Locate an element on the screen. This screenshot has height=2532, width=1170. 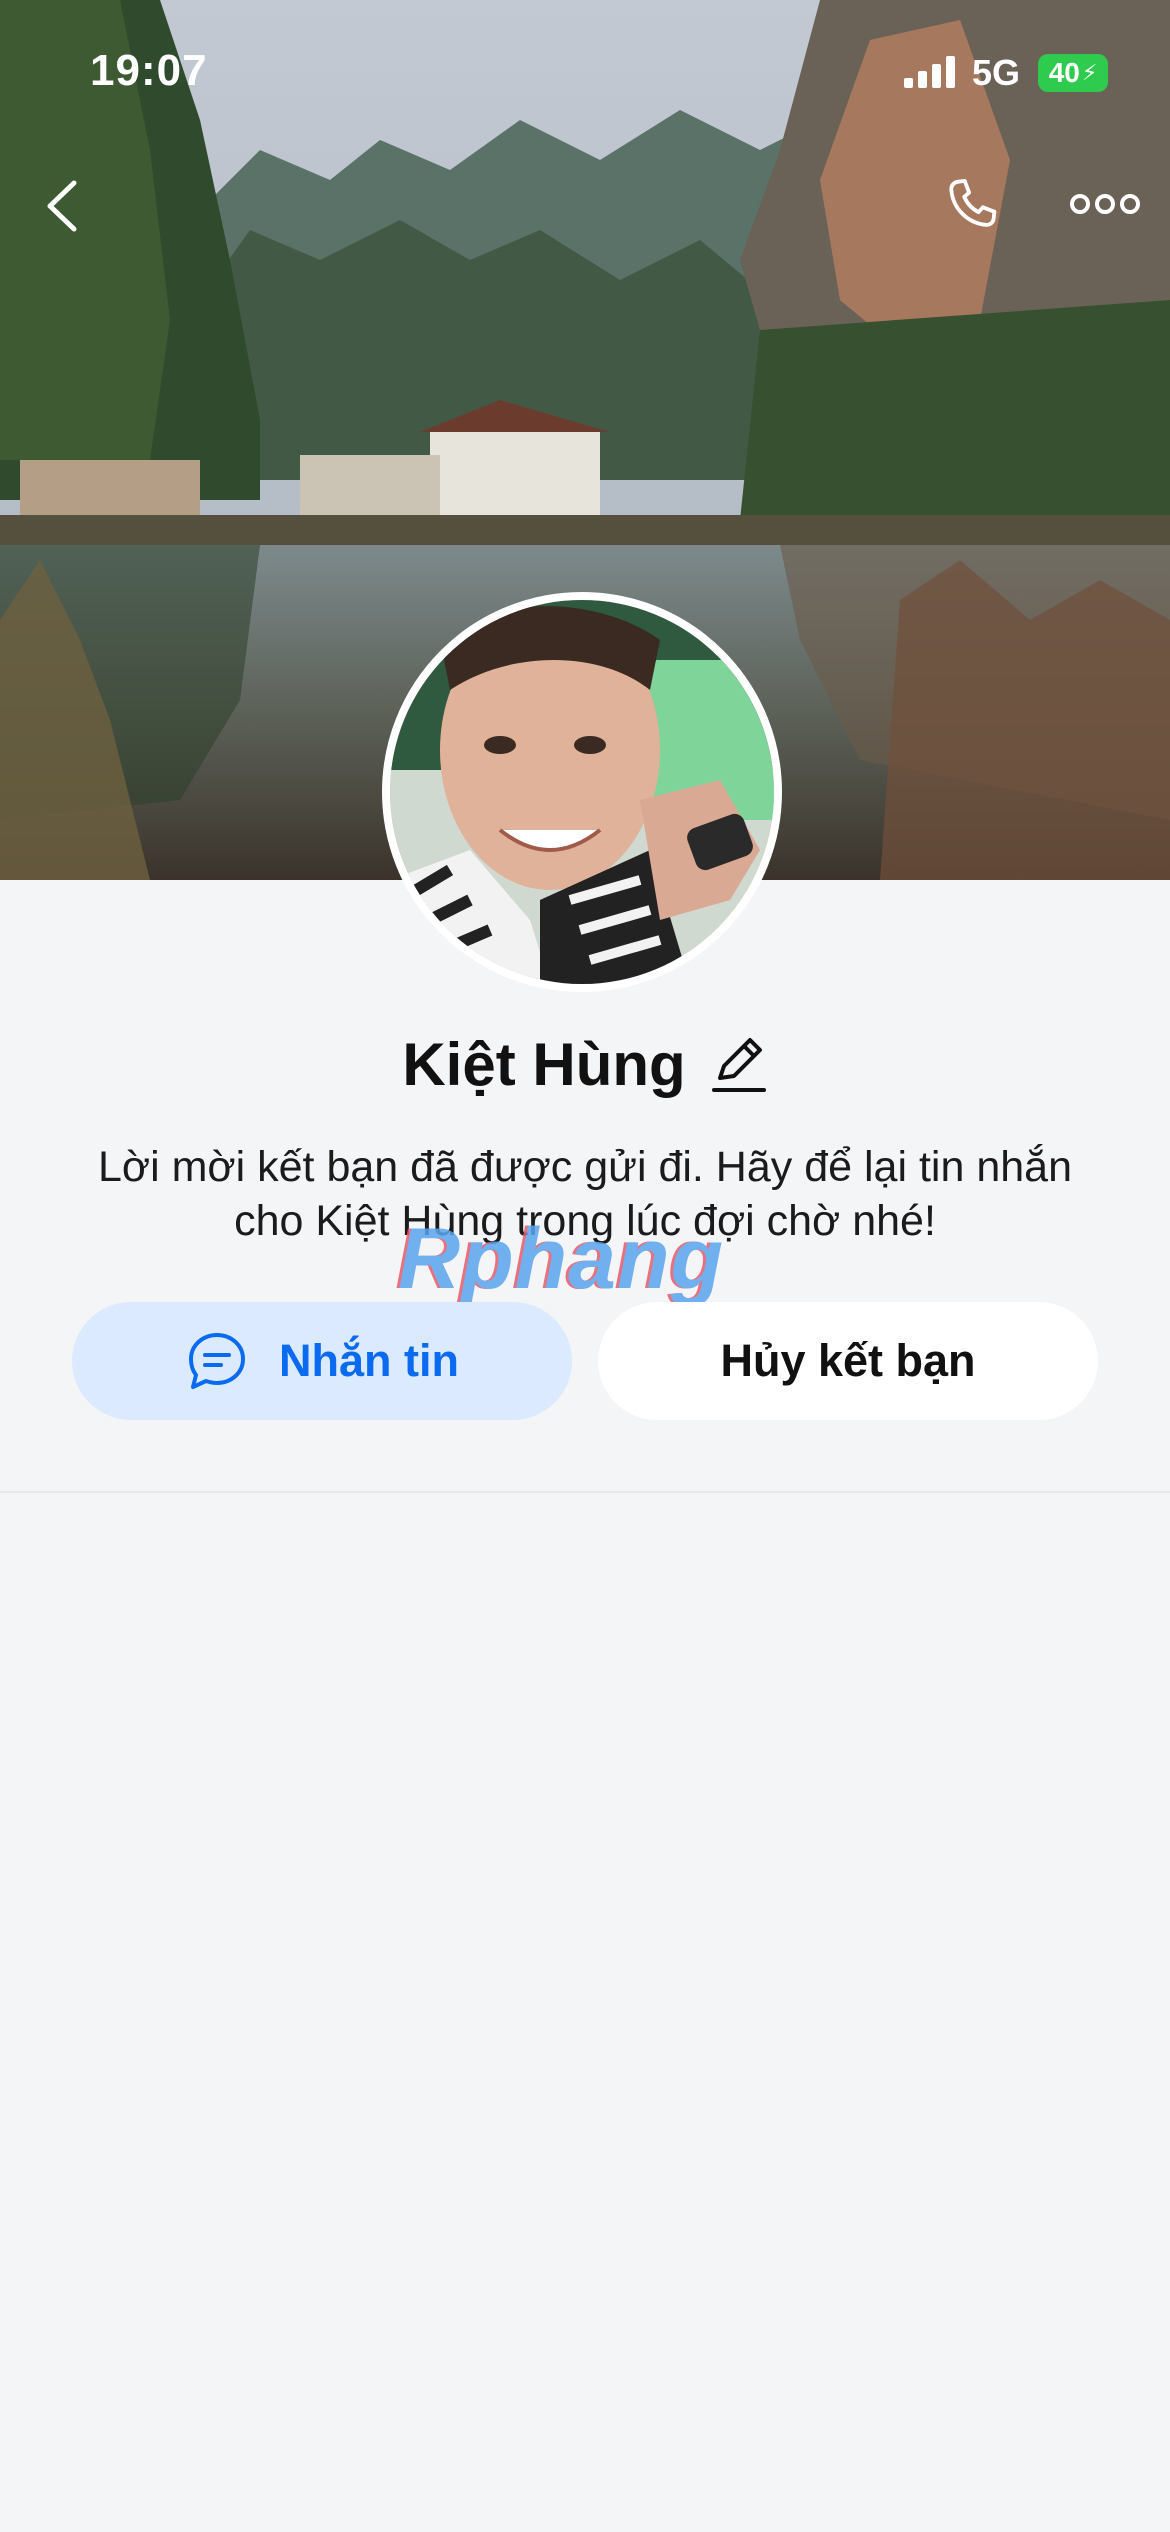
more-icon is located at coordinates (1105, 204).